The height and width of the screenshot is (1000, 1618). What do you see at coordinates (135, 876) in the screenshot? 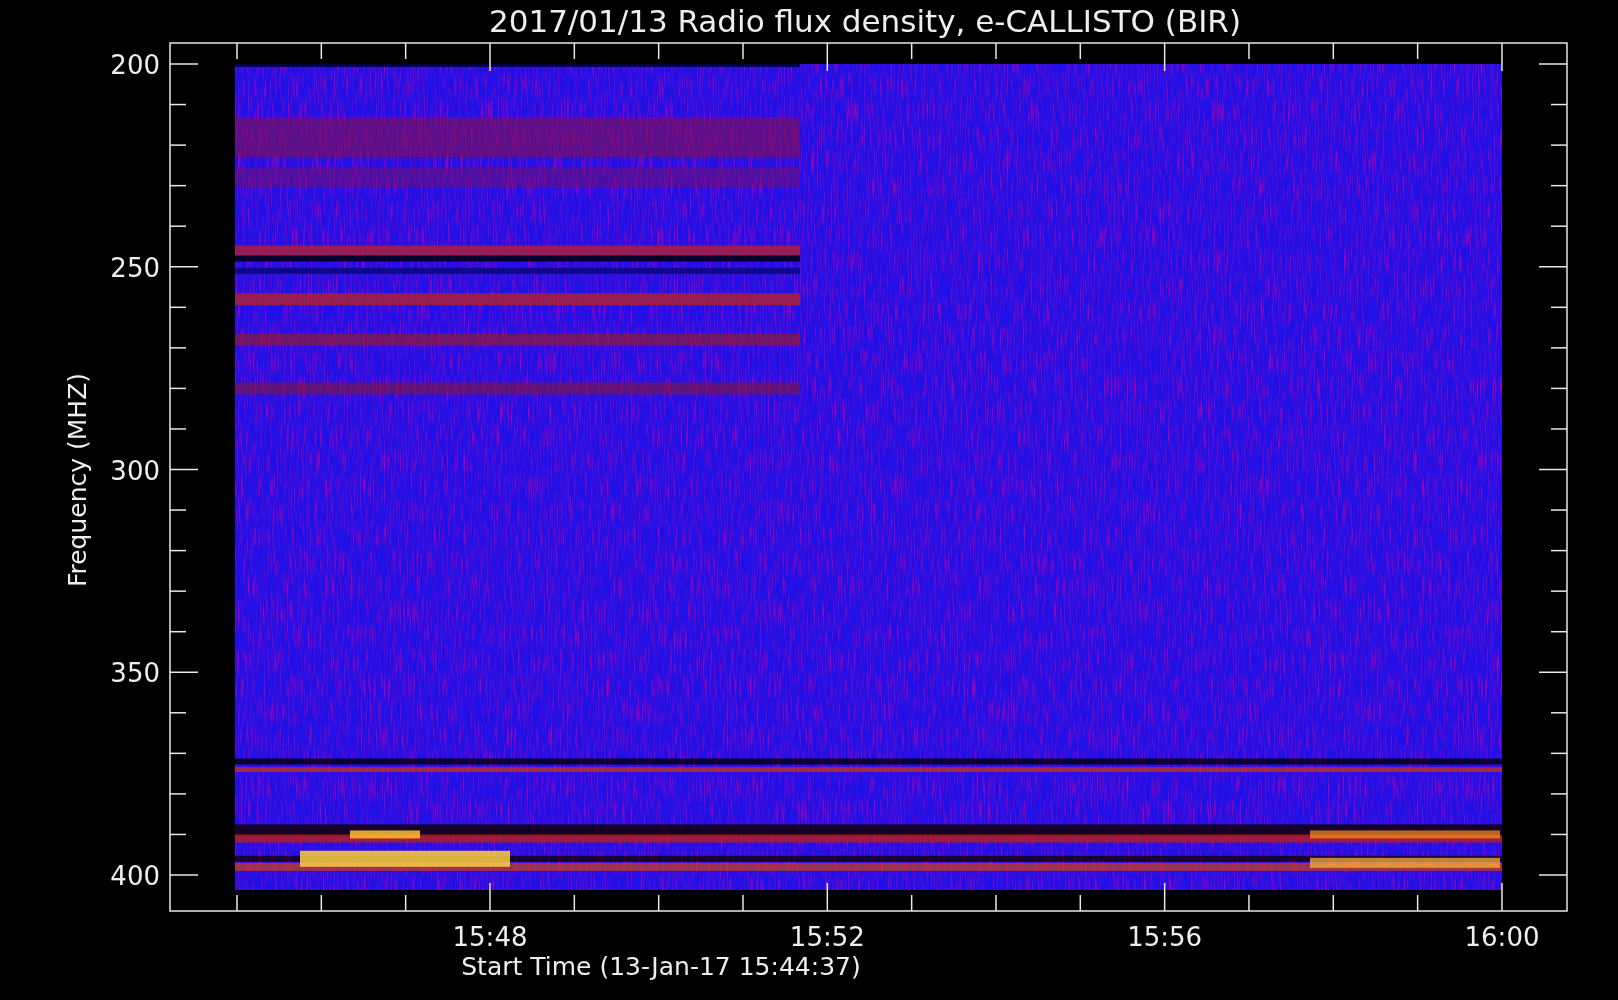
I see `y-tick-label: 400` at bounding box center [135, 876].